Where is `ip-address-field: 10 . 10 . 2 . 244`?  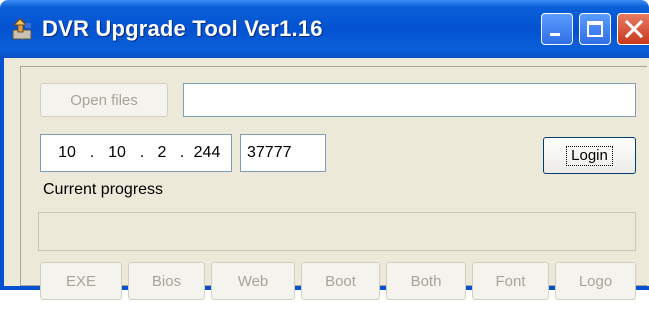 ip-address-field: 10 . 10 . 2 . 244 is located at coordinates (136, 153).